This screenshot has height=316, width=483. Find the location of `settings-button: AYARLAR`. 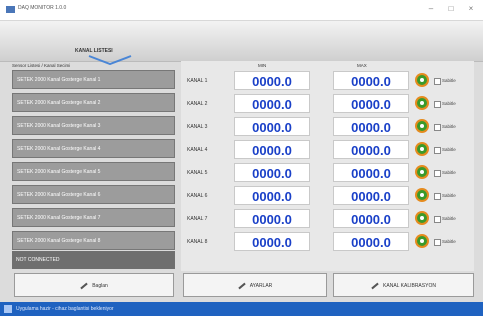

settings-button: AYARLAR is located at coordinates (255, 285).